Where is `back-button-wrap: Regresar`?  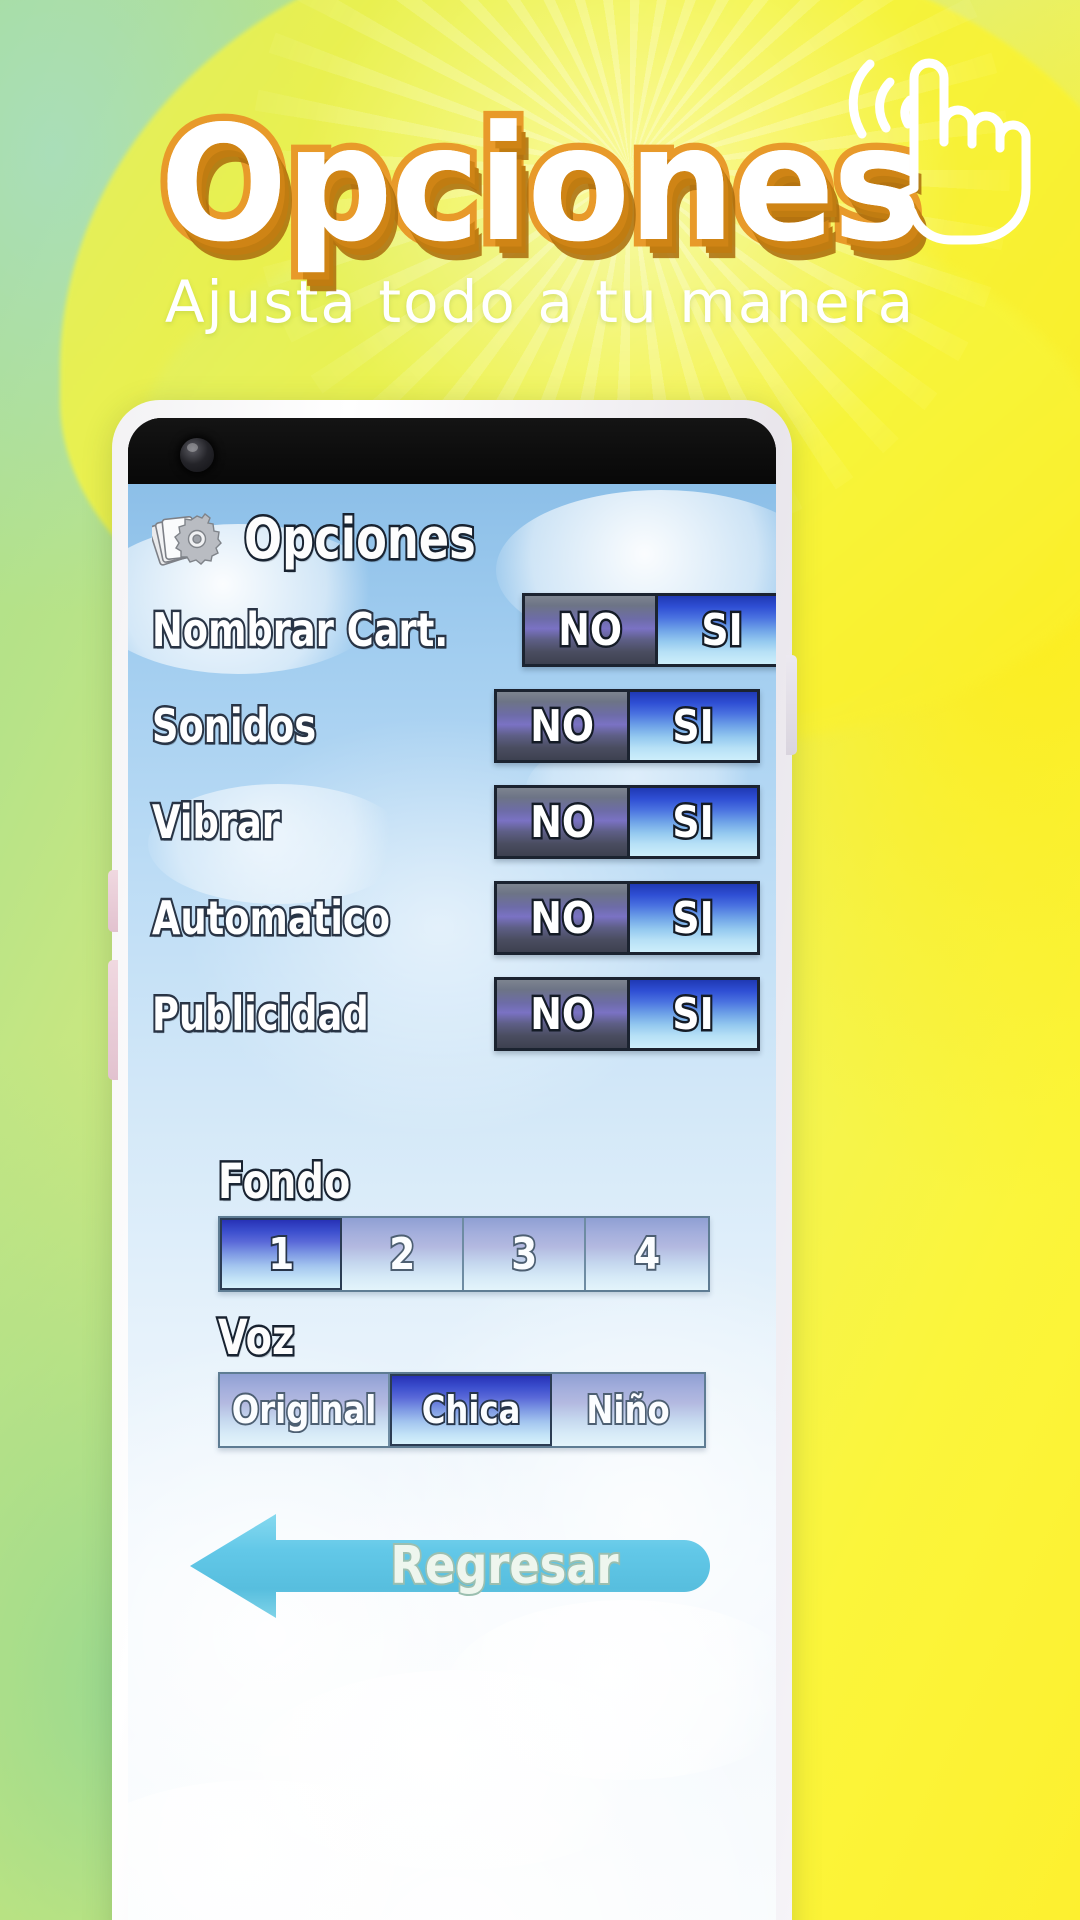 back-button-wrap: Regresar is located at coordinates (452, 1566).